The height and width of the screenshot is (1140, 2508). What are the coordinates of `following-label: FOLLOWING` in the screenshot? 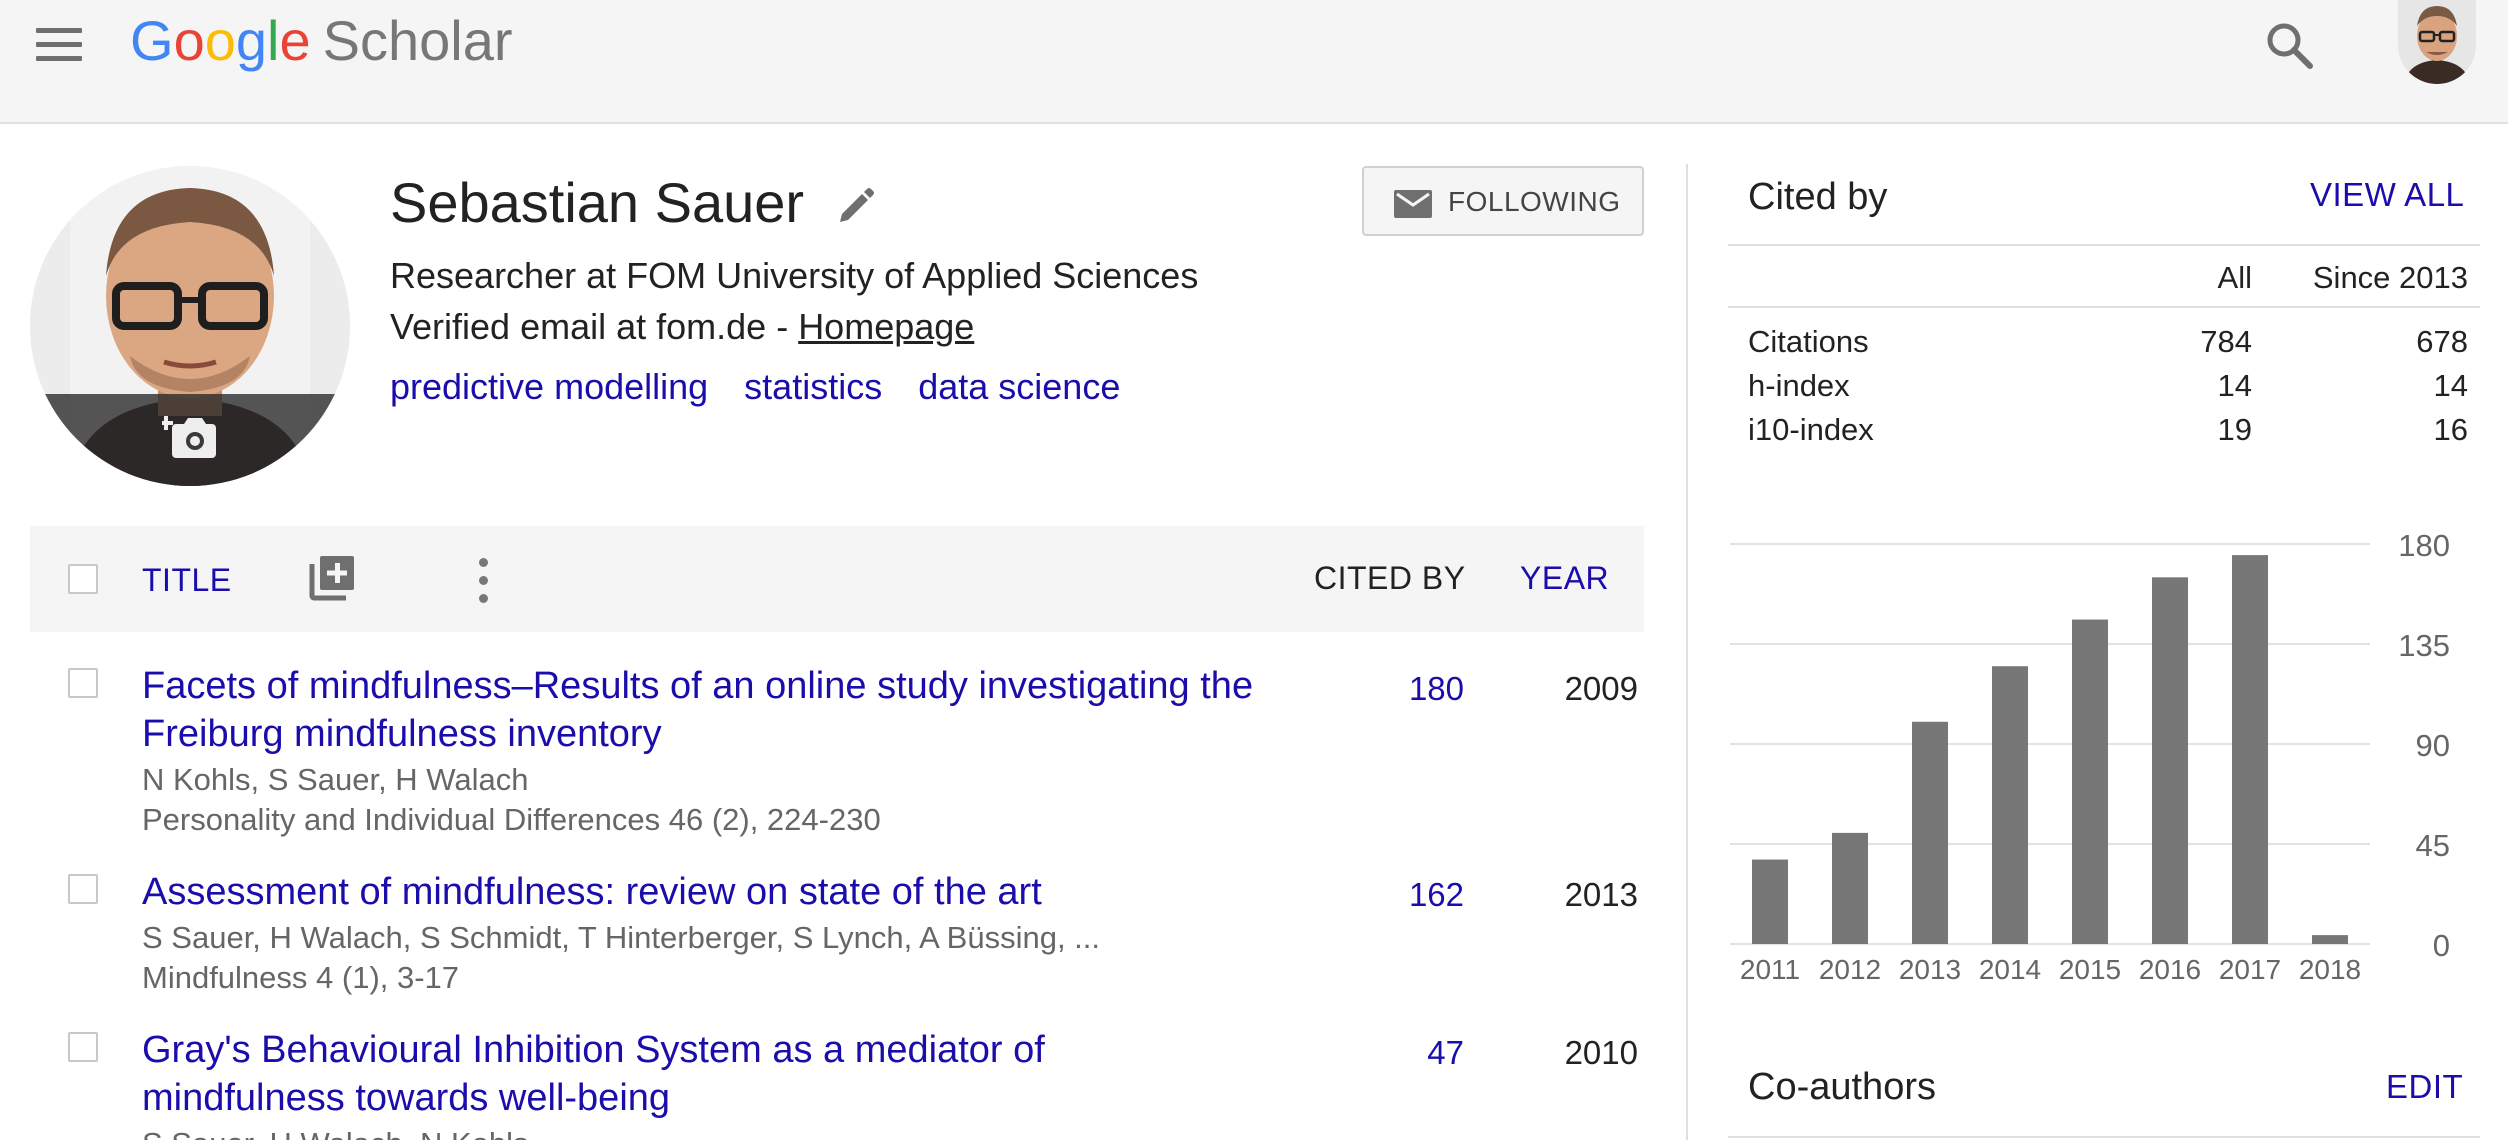 It's located at (1534, 201).